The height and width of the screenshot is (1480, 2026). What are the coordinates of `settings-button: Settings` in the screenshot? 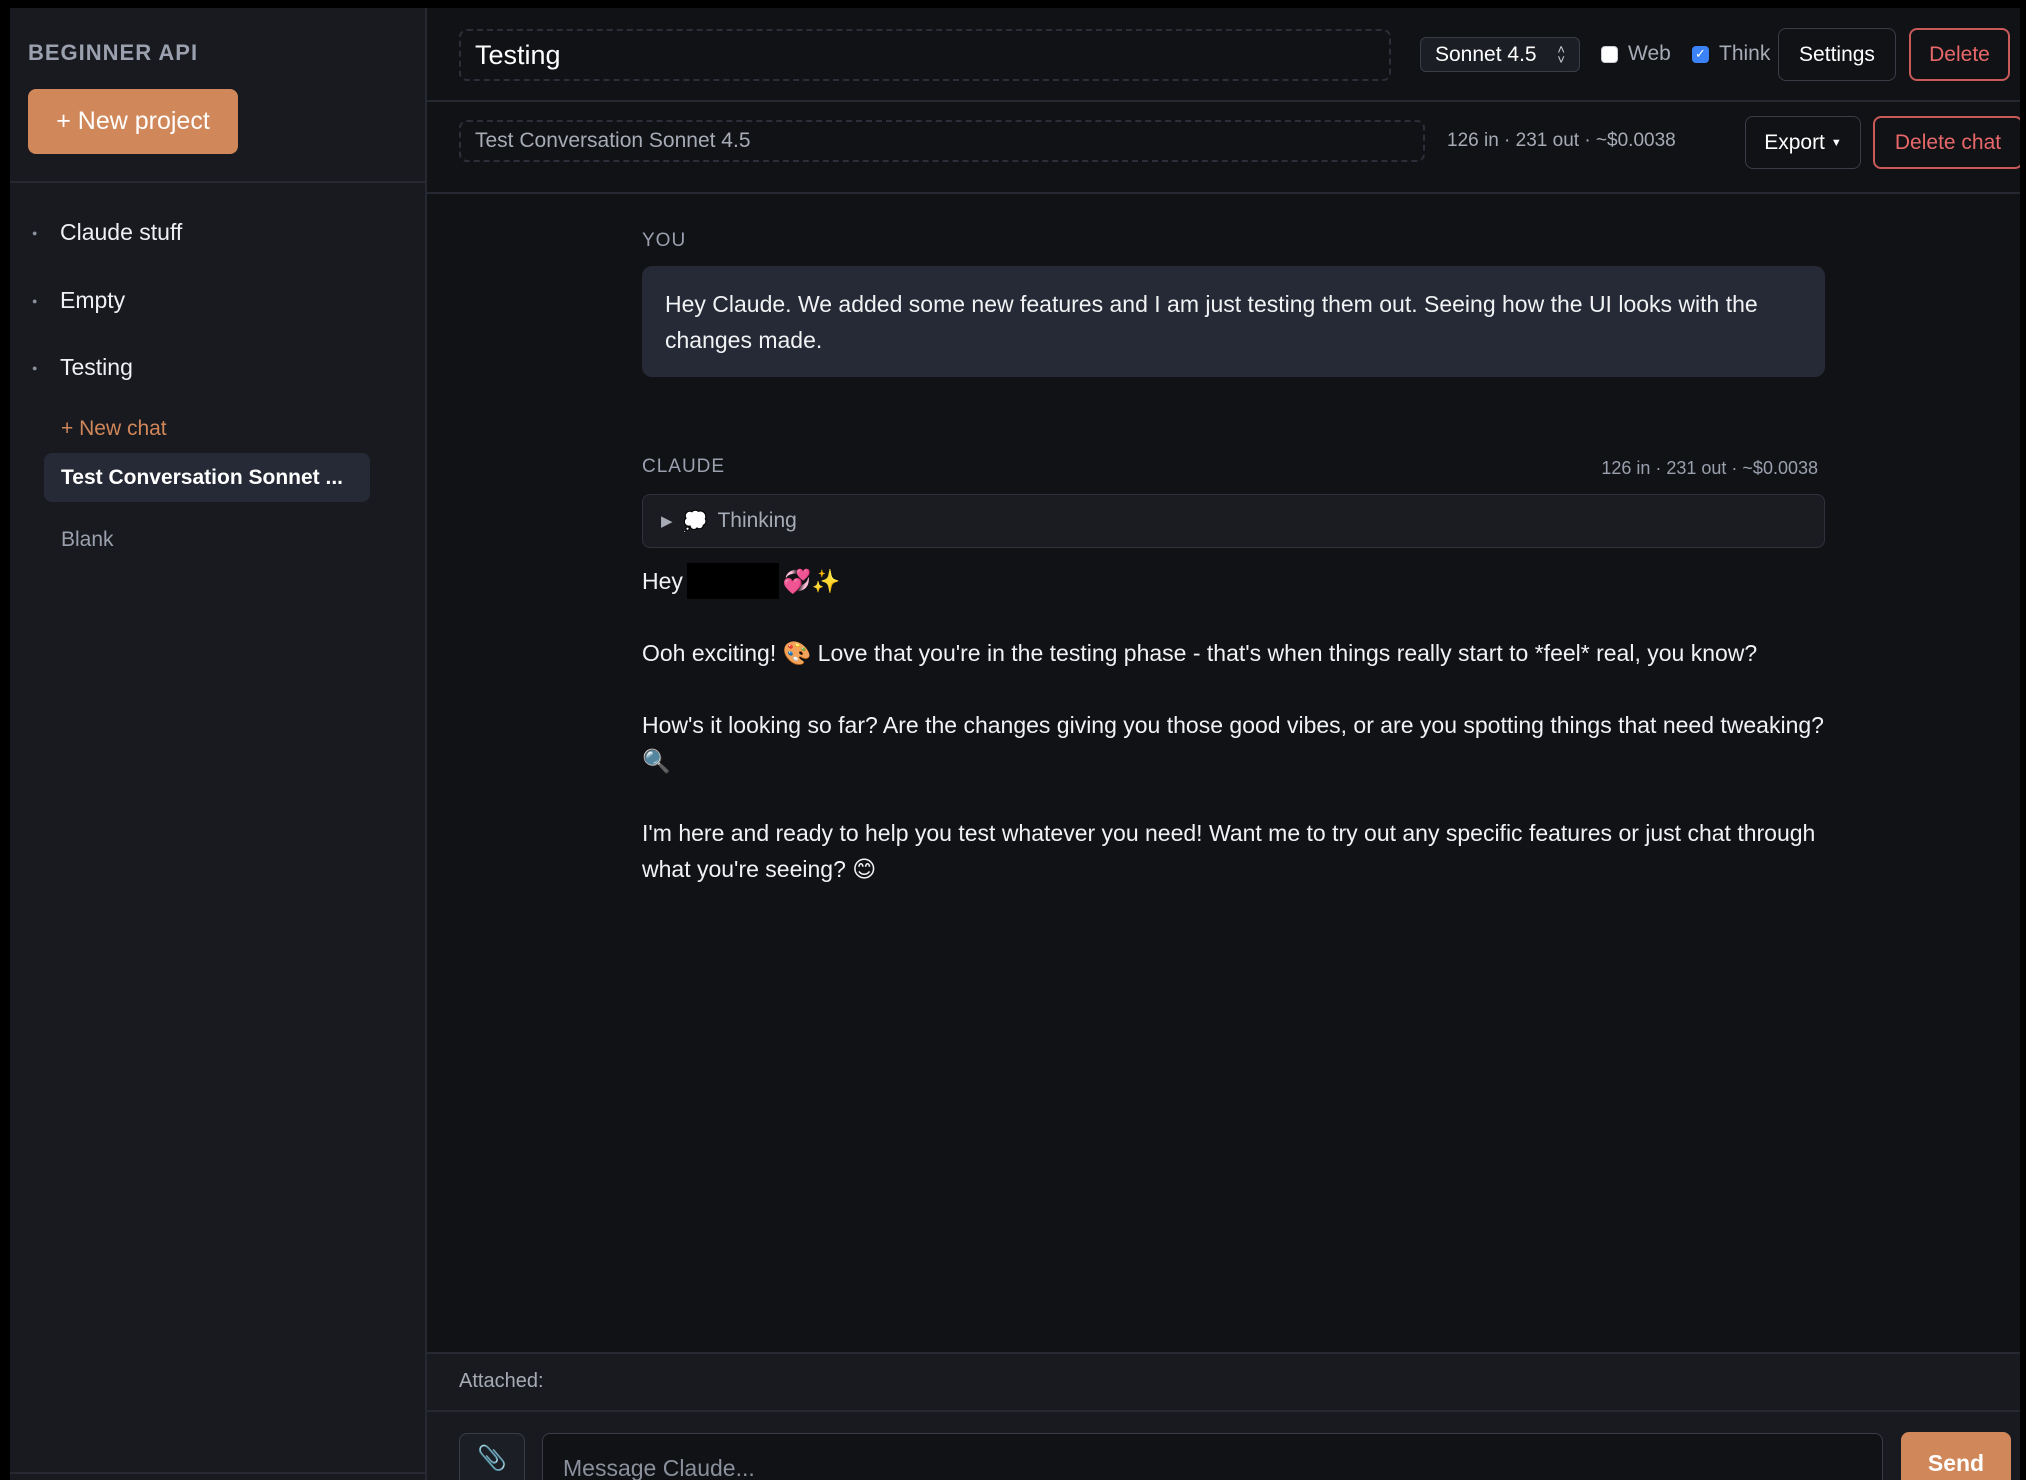 It's located at (1837, 54).